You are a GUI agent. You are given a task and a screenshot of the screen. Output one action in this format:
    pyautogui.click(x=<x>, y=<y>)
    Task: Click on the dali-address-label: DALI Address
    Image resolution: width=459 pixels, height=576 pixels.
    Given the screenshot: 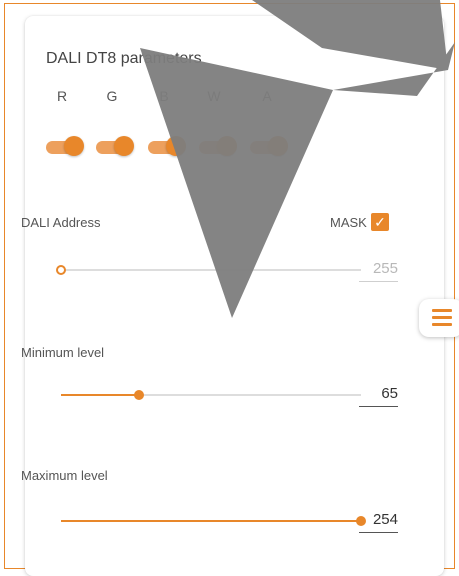 What is the action you would take?
    pyautogui.click(x=61, y=222)
    